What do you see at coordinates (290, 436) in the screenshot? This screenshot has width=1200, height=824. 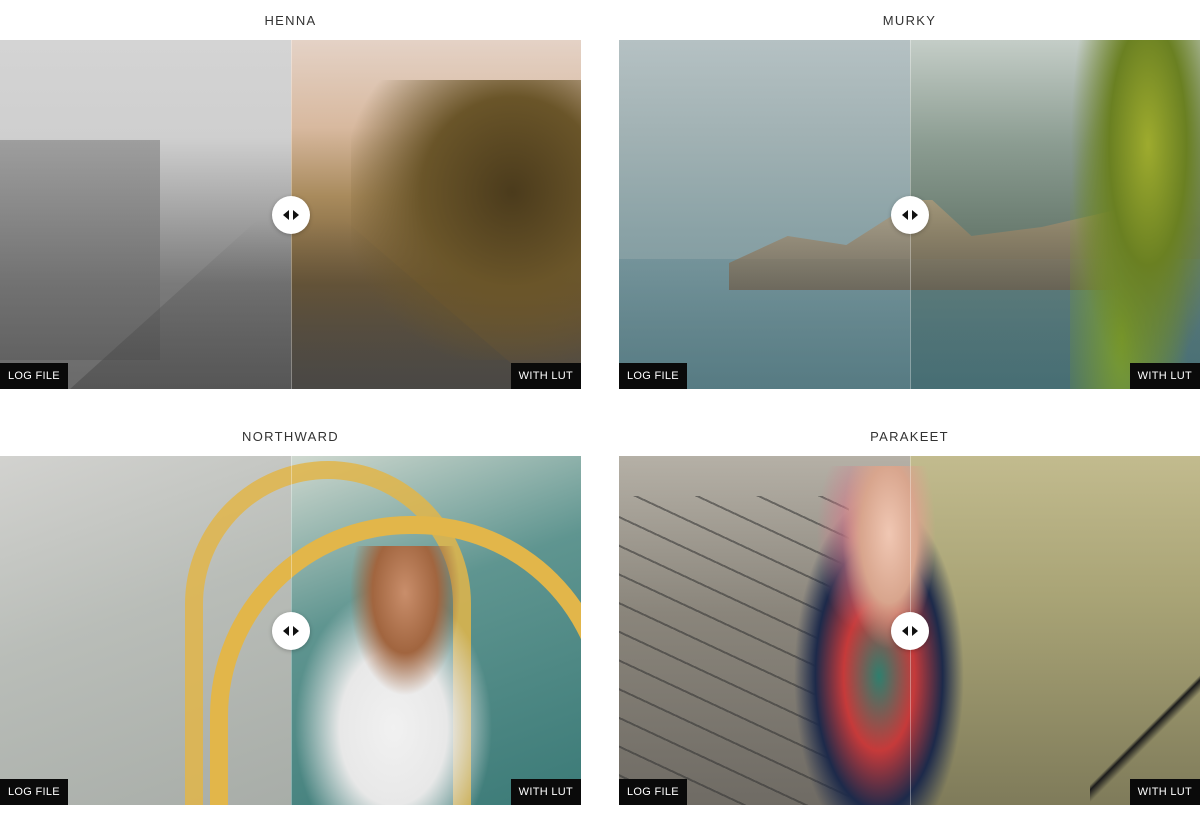 I see `card-title: NORTHWARD` at bounding box center [290, 436].